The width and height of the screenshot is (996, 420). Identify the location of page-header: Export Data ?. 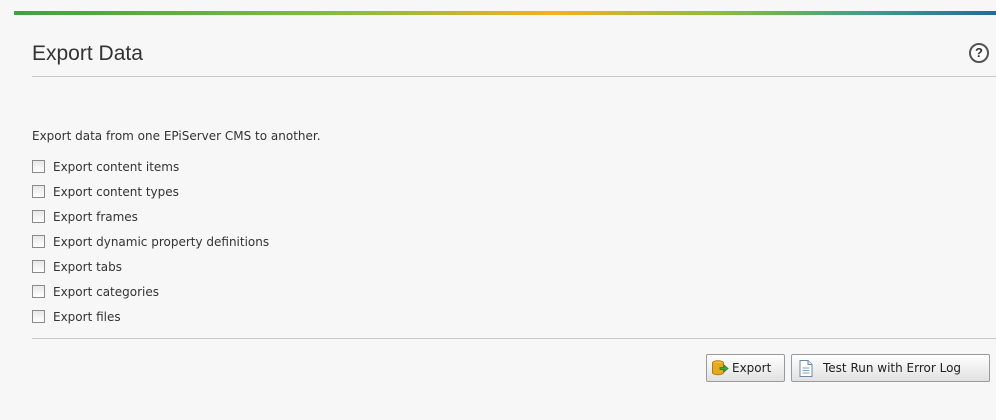
(514, 53).